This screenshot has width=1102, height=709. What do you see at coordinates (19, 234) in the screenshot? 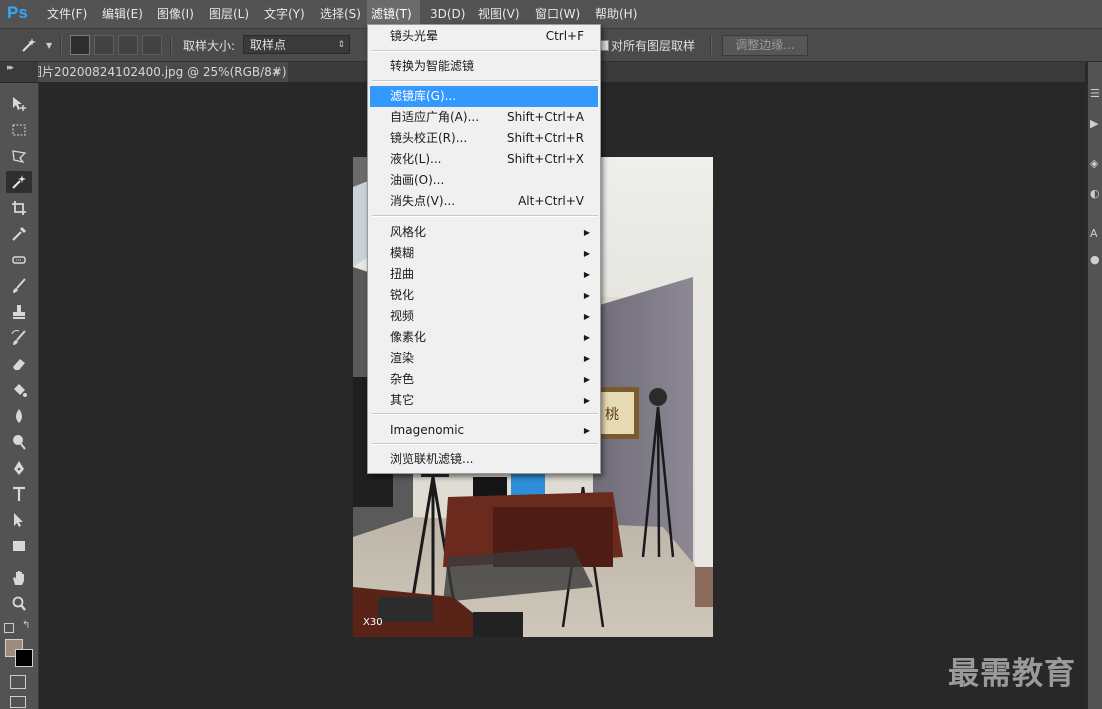
I see `eyedropper-tool-icon` at bounding box center [19, 234].